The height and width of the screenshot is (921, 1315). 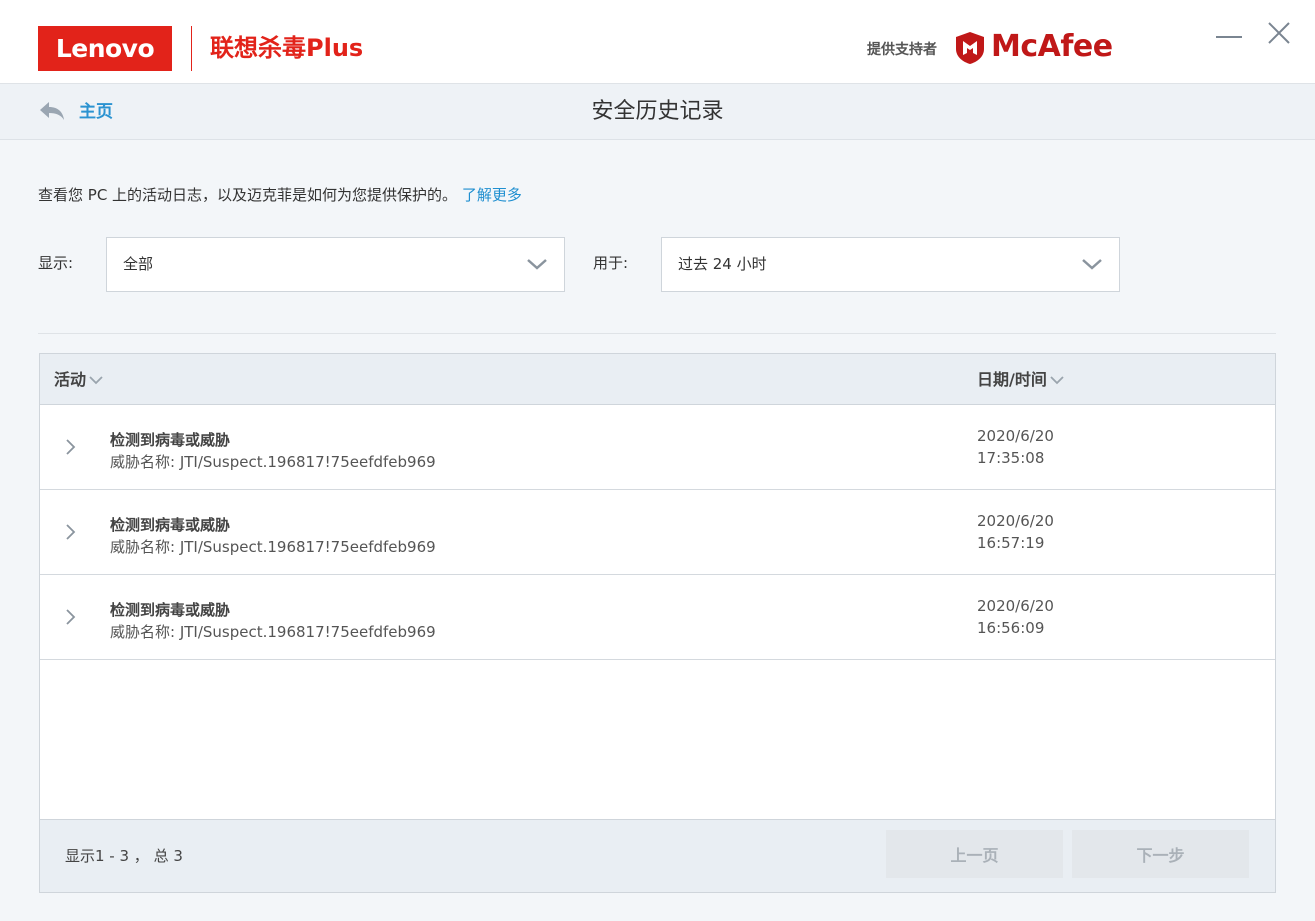 What do you see at coordinates (970, 48) in the screenshot?
I see `mcafee-shield-icon` at bounding box center [970, 48].